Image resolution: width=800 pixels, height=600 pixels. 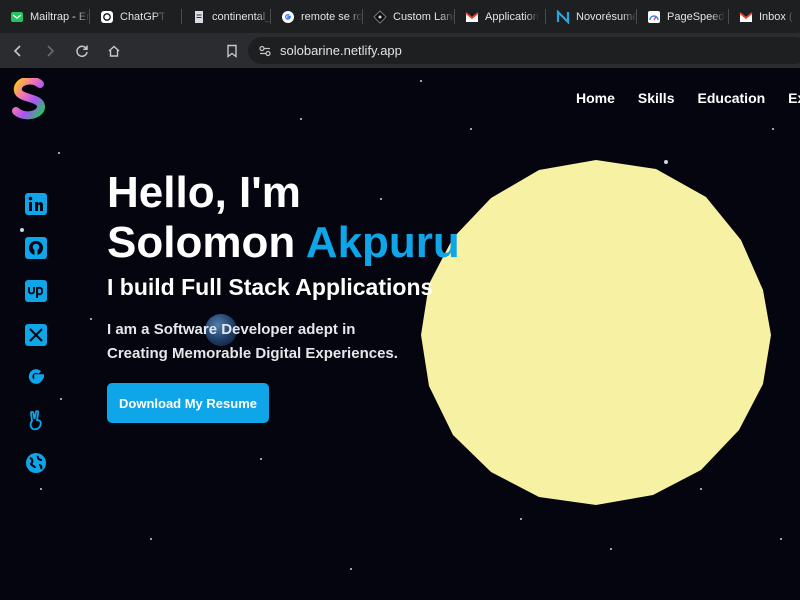 I want to click on arrow-right-icon, so click(x=51, y=50).